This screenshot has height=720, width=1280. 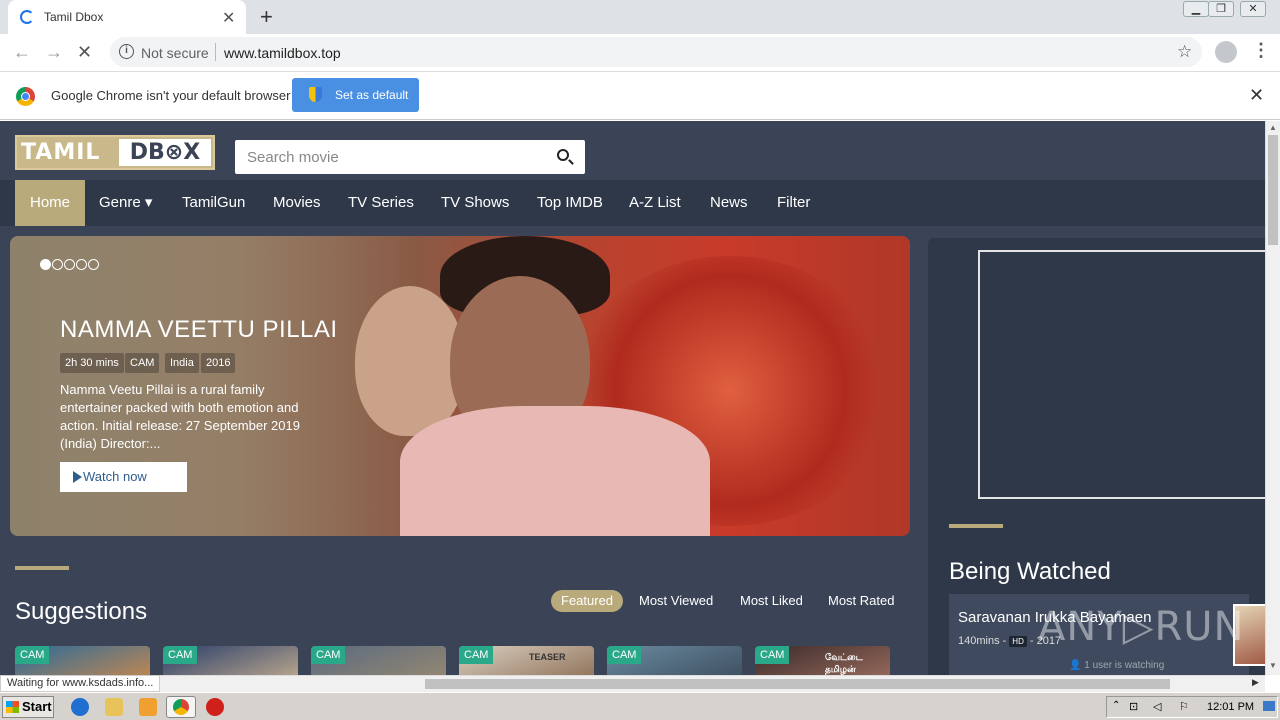 I want to click on info-icon: i, so click(x=126, y=51).